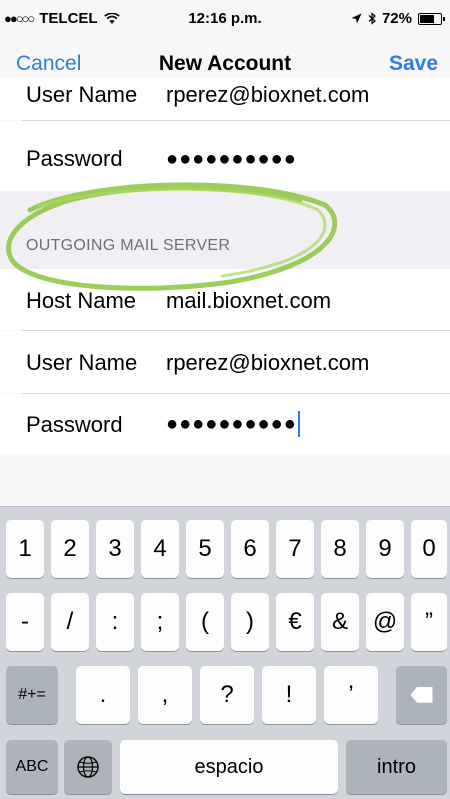 Image resolution: width=450 pixels, height=799 pixels. I want to click on key-apostrophe: ’, so click(351, 695).